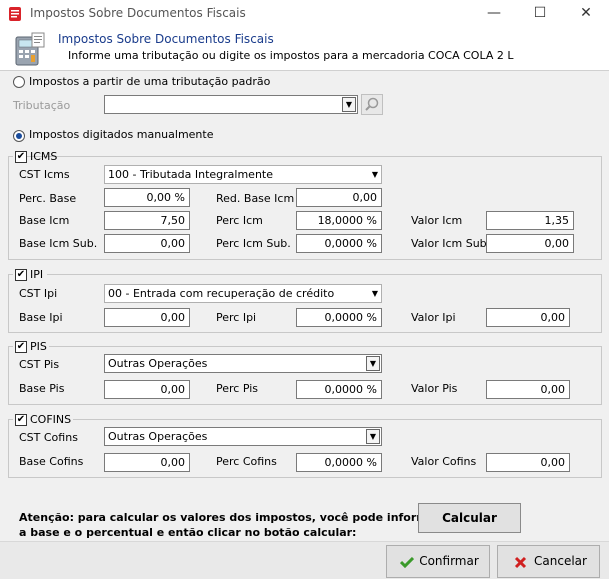 This screenshot has height=579, width=609. Describe the element at coordinates (528, 462) in the screenshot. I see `valor-cofins-input: 0,00` at that location.